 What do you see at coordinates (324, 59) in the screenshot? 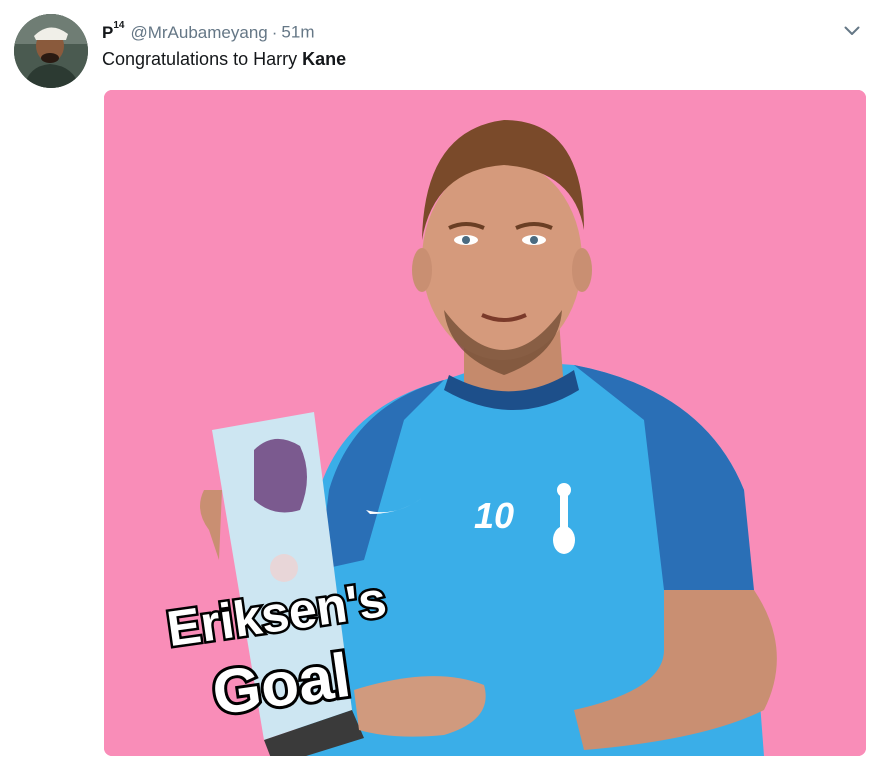
I see `tweet-text-bold: Kane` at bounding box center [324, 59].